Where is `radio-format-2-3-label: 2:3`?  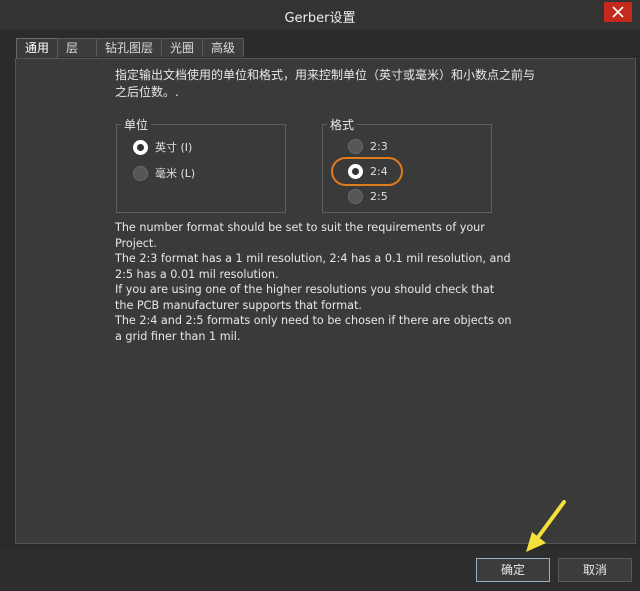
radio-format-2-3-label: 2:3 is located at coordinates (379, 146).